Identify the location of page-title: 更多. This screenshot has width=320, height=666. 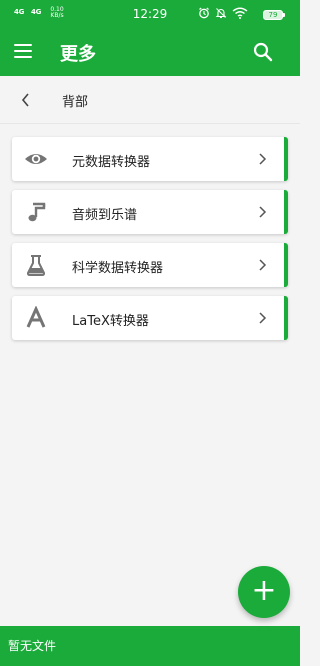
(78, 54).